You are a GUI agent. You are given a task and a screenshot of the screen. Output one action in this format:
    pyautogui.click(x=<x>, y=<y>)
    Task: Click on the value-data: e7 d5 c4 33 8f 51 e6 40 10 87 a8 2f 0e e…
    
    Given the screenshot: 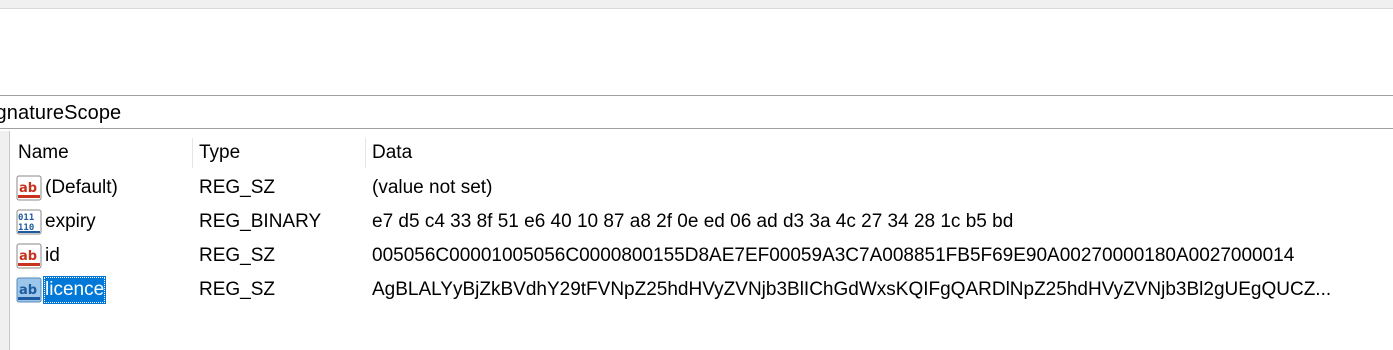 What is the action you would take?
    pyautogui.click(x=693, y=221)
    